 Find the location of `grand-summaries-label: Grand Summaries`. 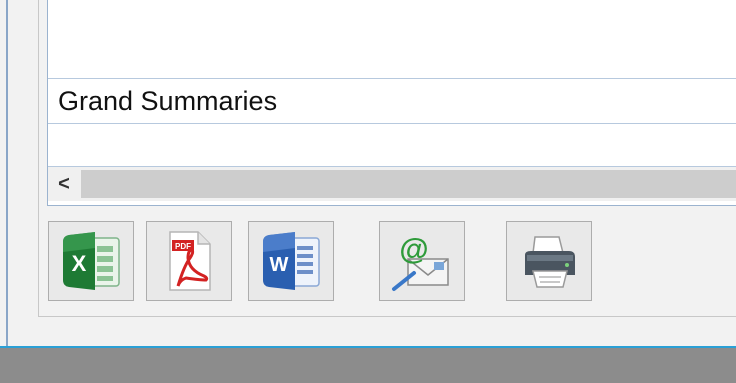

grand-summaries-label: Grand Summaries is located at coordinates (168, 100).